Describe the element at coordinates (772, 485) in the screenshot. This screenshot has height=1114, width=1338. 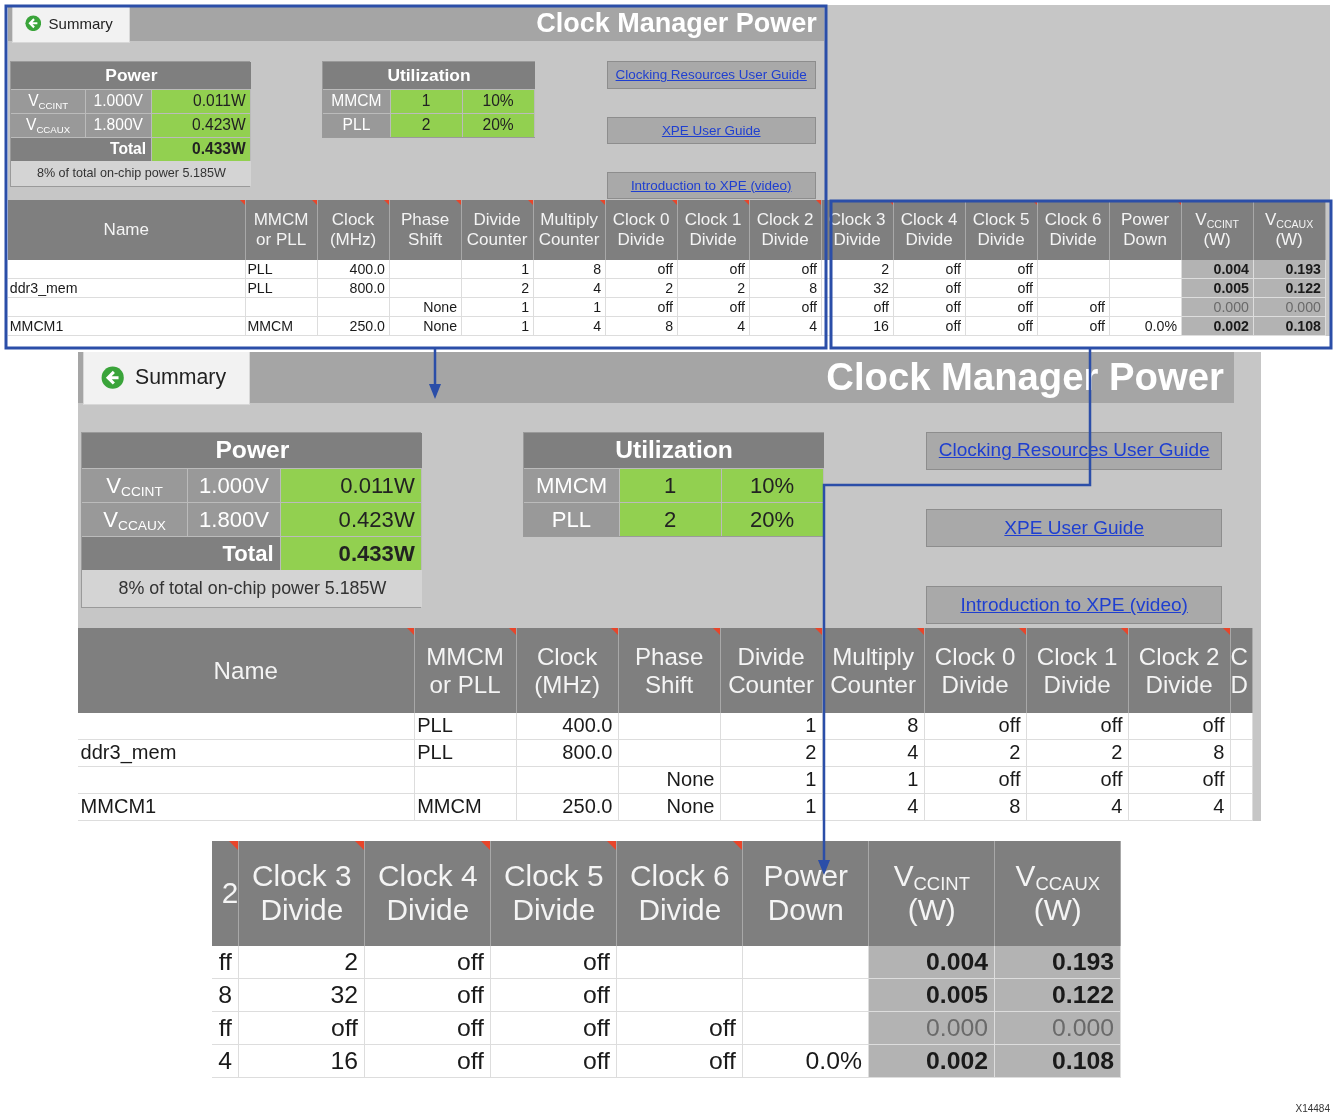
I see `percent-cell: 10%` at that location.